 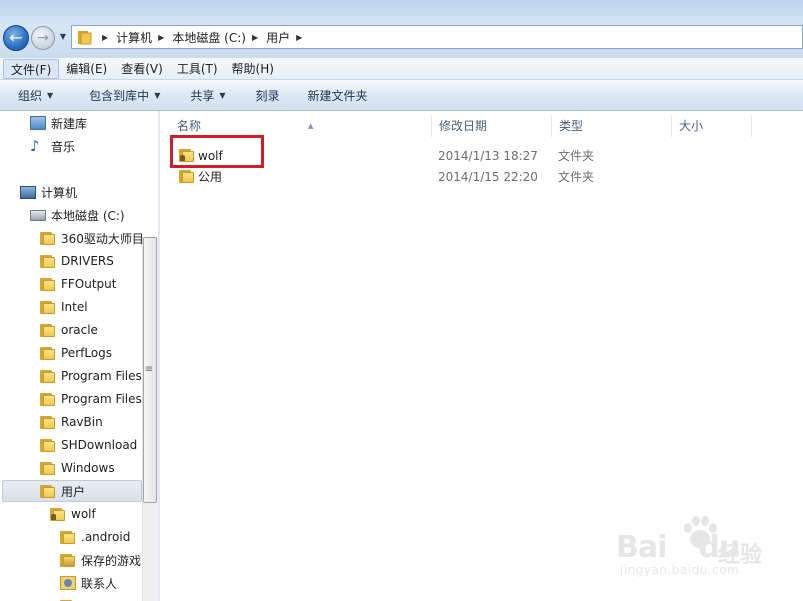 I want to click on column-header-label: 名称, so click(x=189, y=126).